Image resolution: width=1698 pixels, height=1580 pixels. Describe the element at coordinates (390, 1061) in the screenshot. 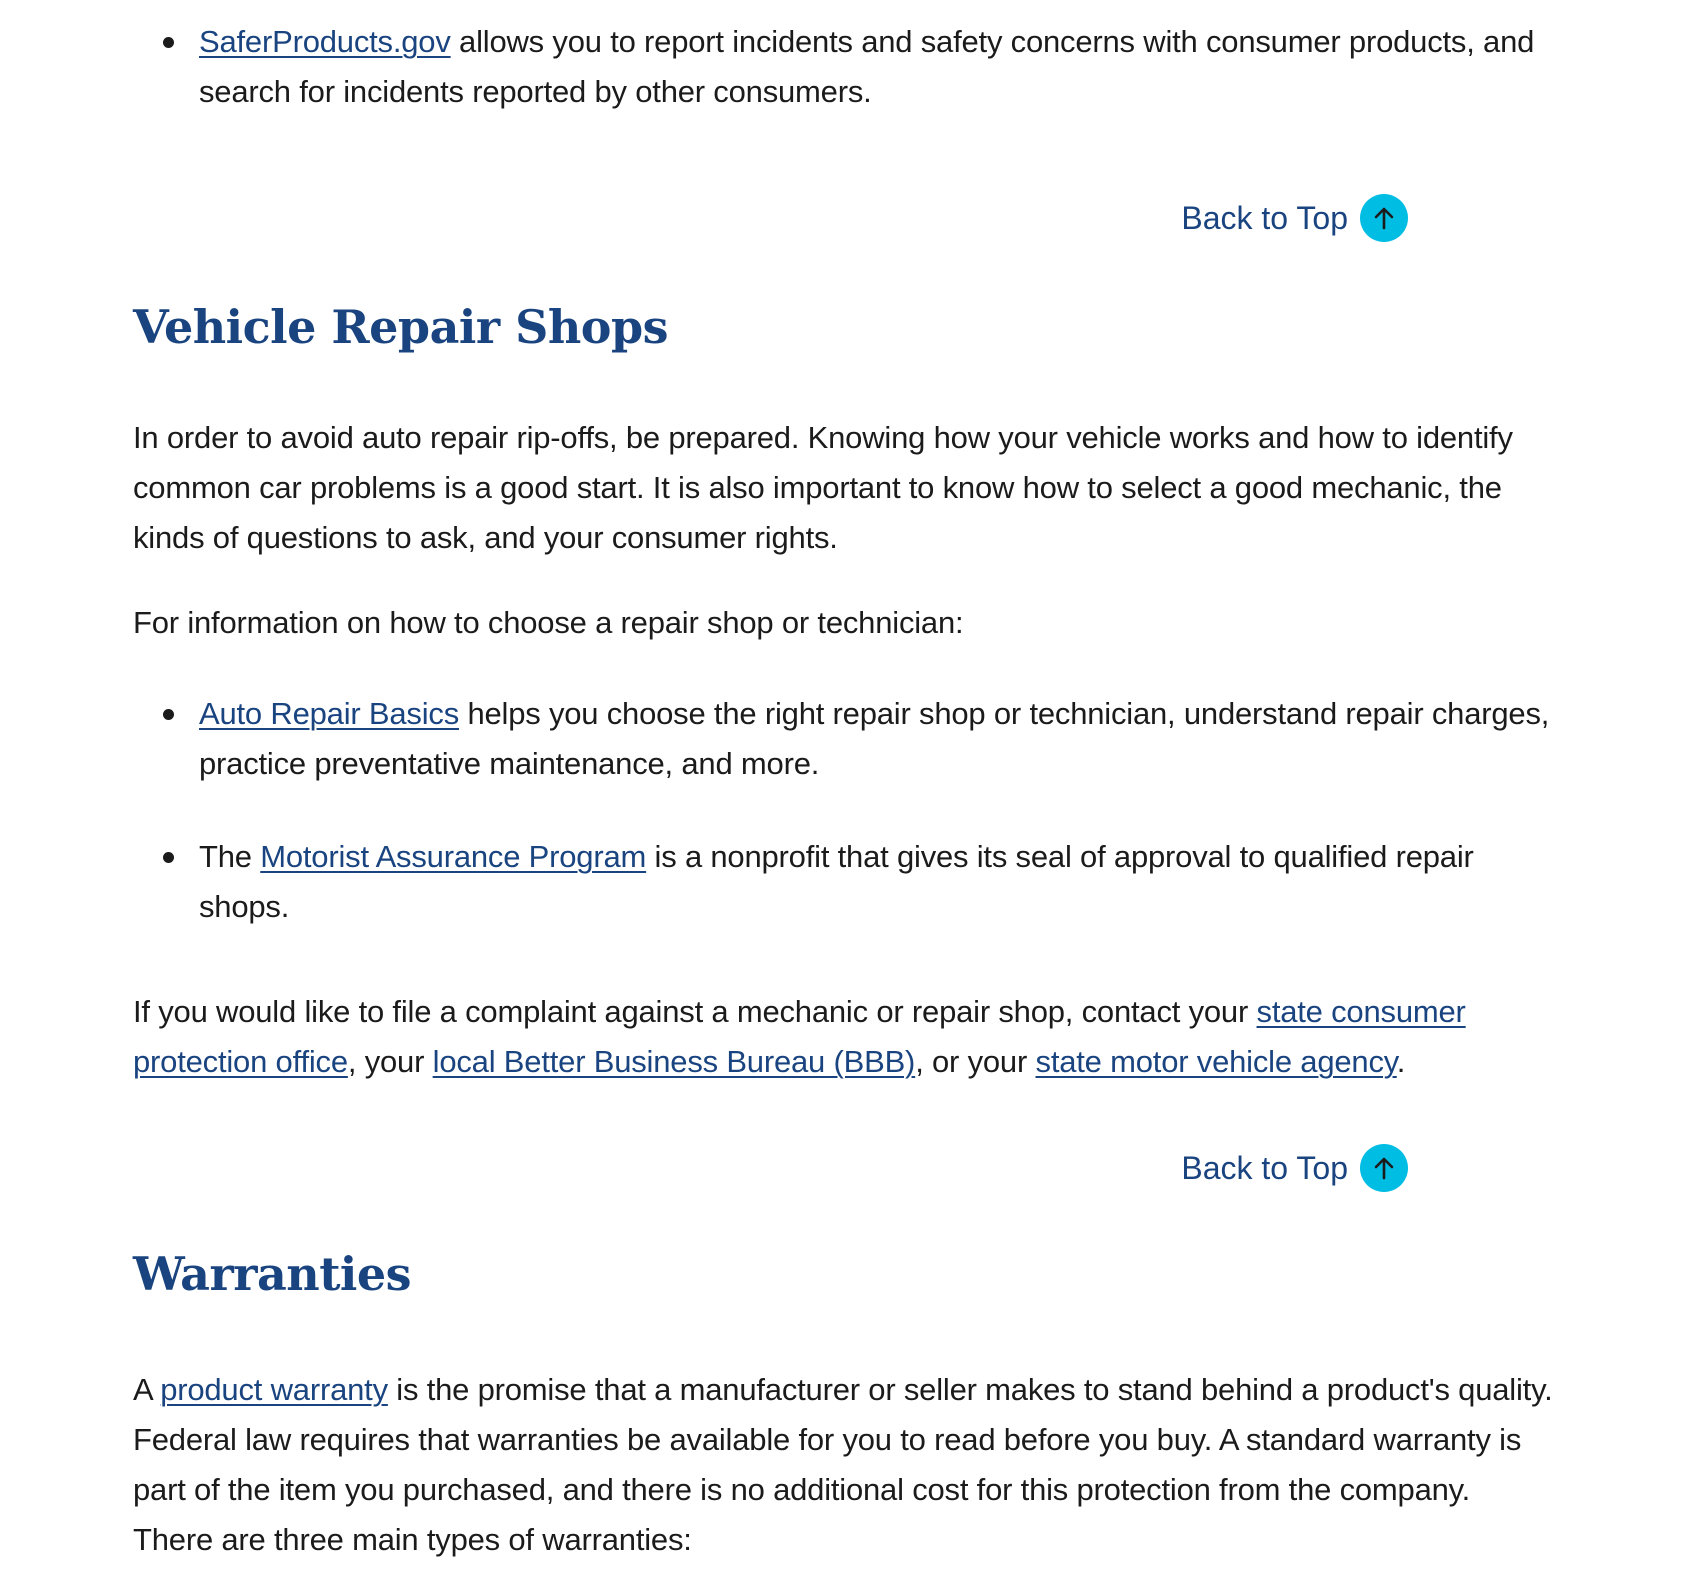

I see `complaint-text: , your` at that location.